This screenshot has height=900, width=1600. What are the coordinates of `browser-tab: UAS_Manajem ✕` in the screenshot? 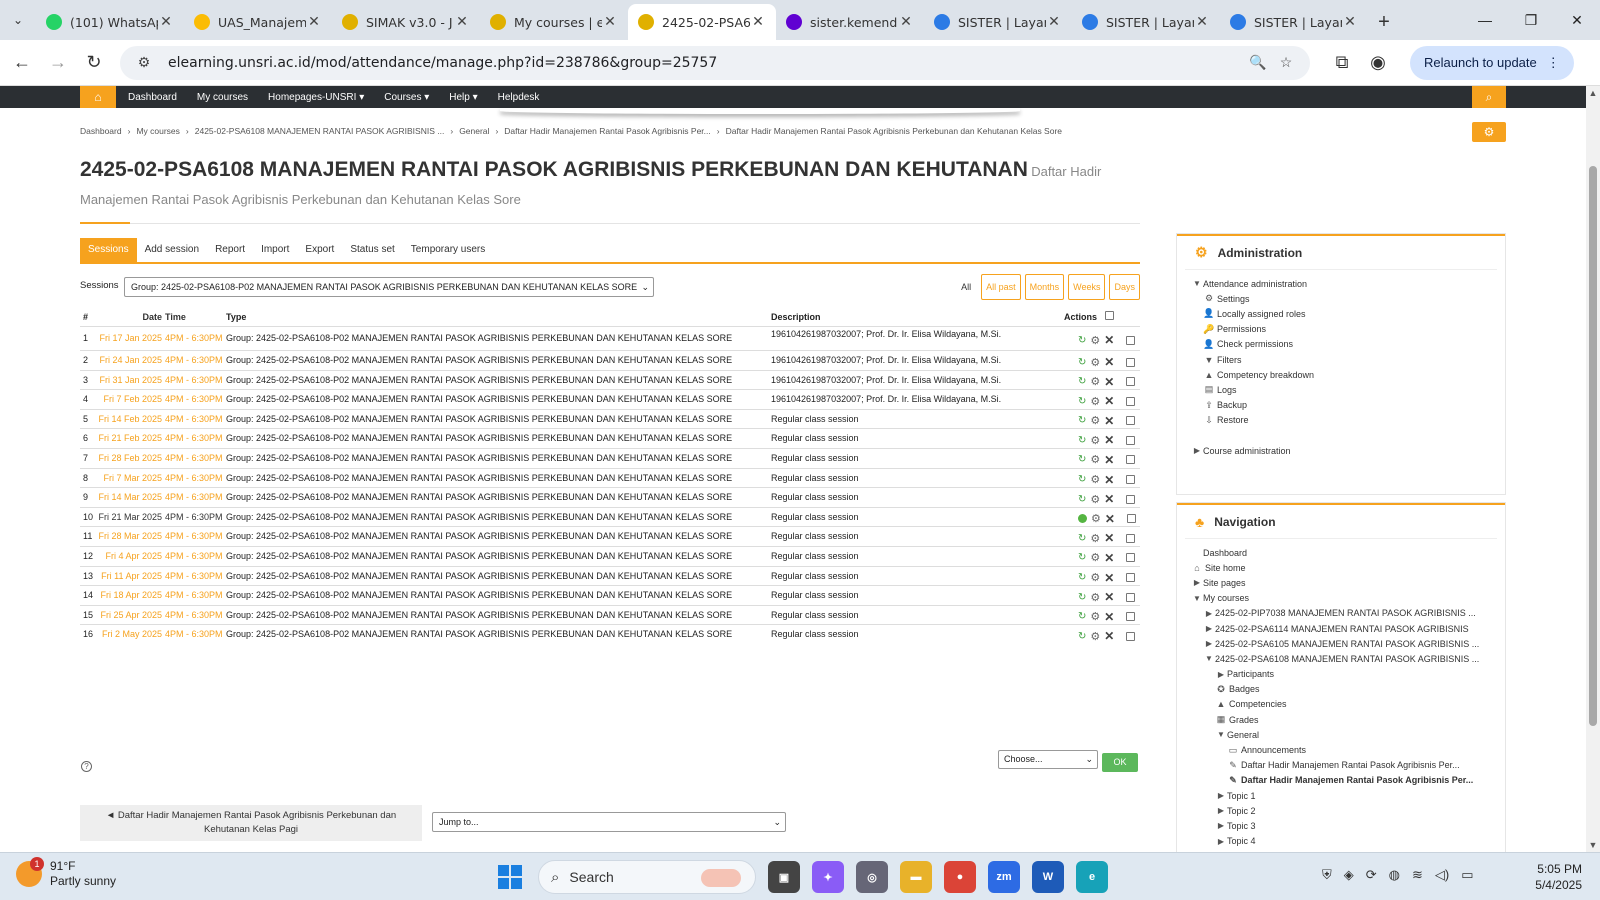 It's located at (258, 22).